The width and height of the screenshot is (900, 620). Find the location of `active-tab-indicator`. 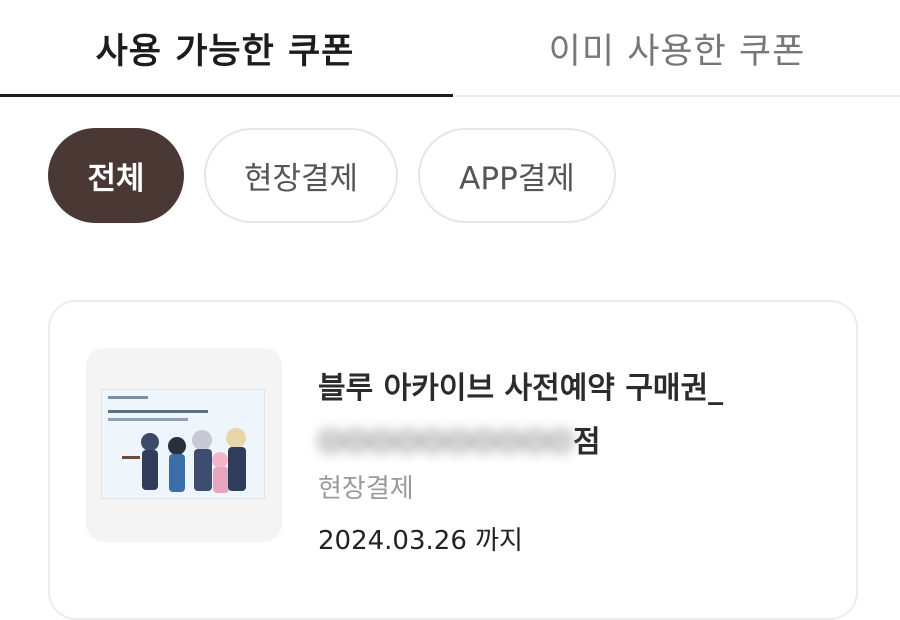

active-tab-indicator is located at coordinates (226, 95).